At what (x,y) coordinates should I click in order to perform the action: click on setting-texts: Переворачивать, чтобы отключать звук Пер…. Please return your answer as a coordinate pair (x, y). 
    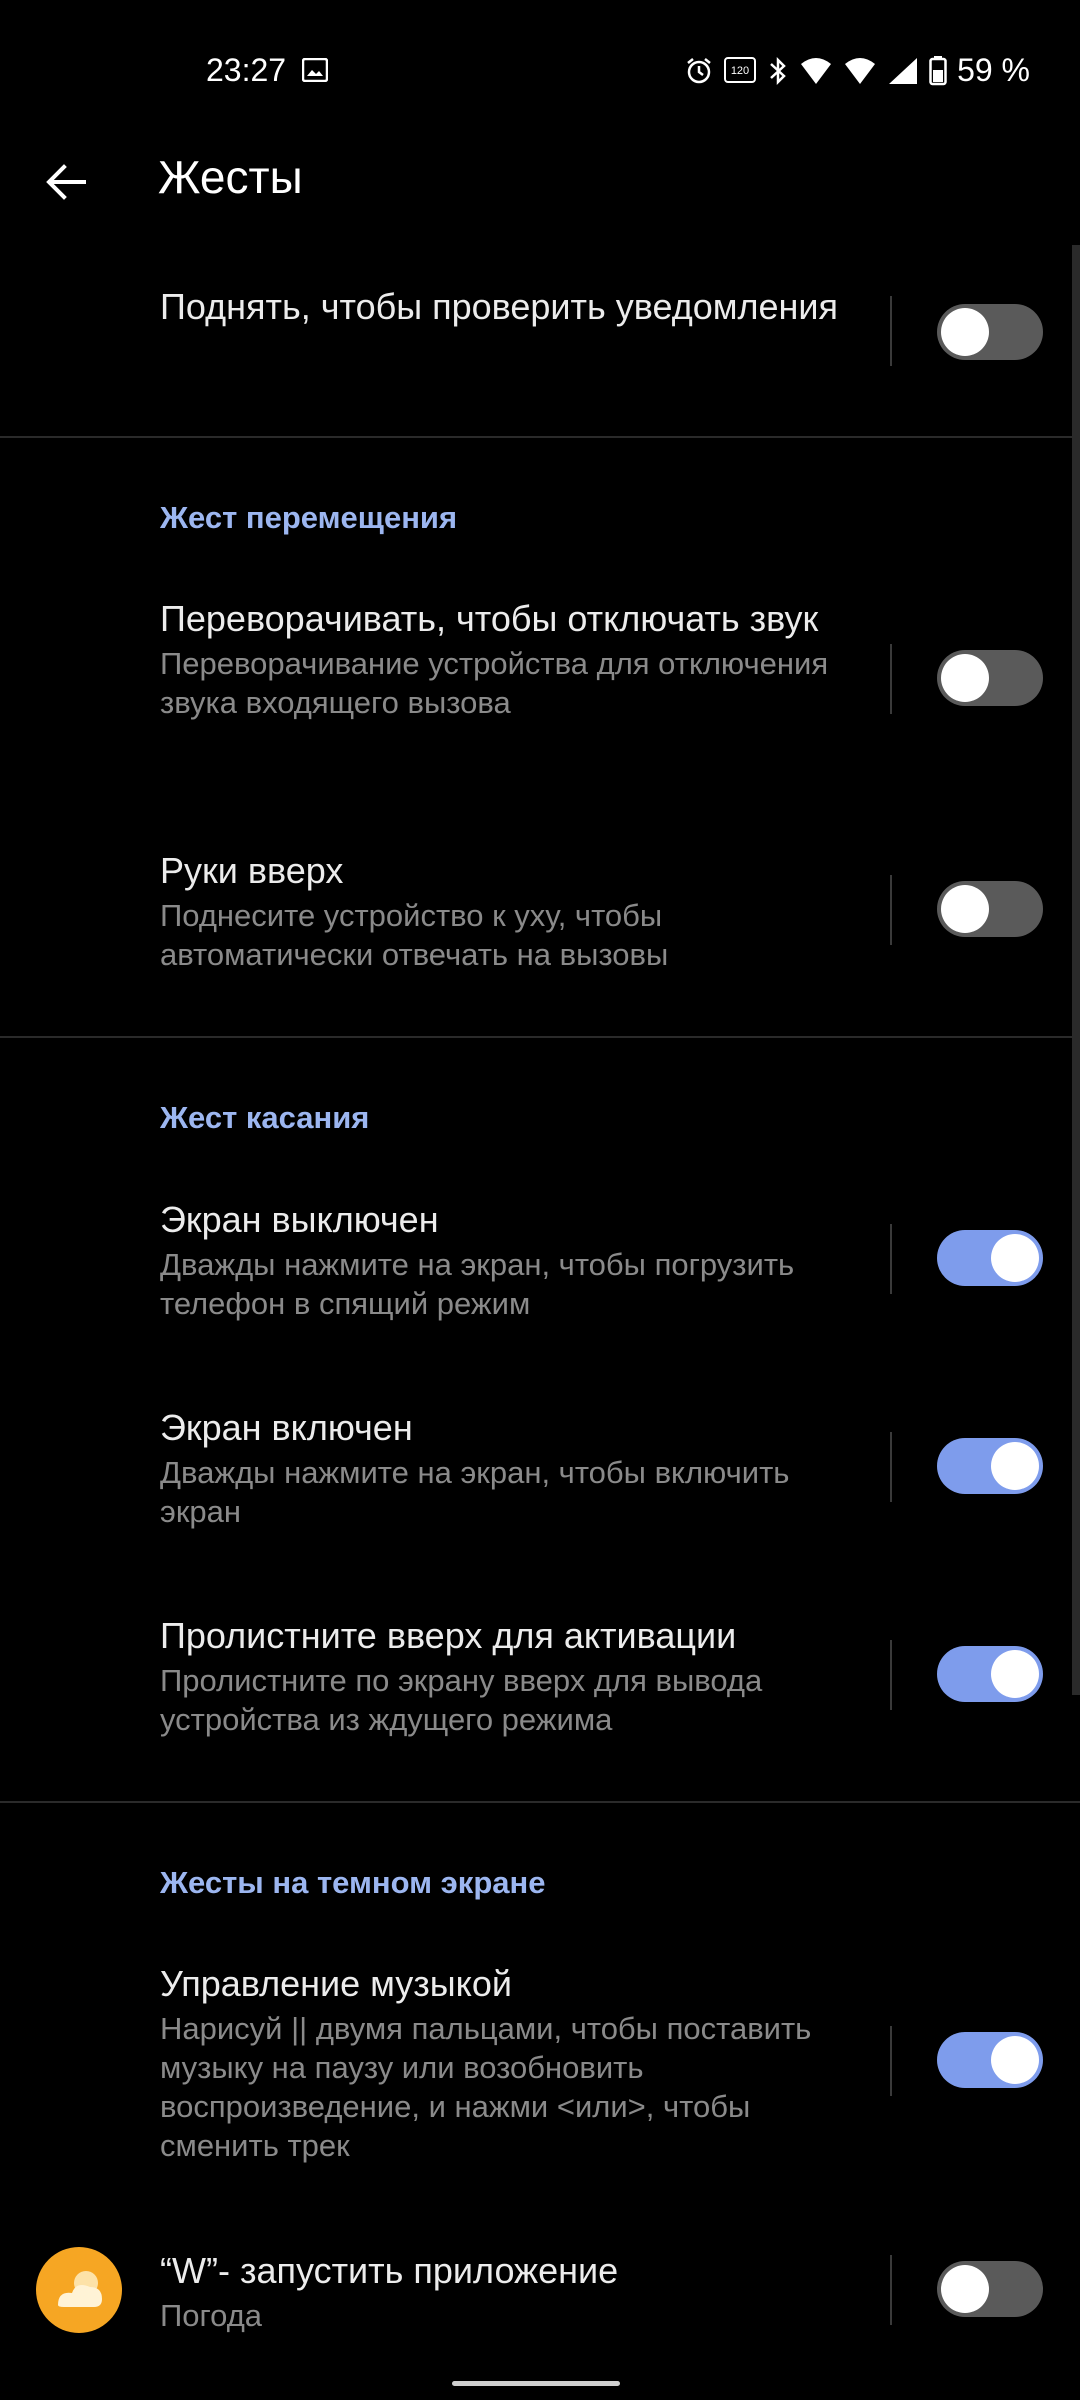
    Looking at the image, I should click on (500, 659).